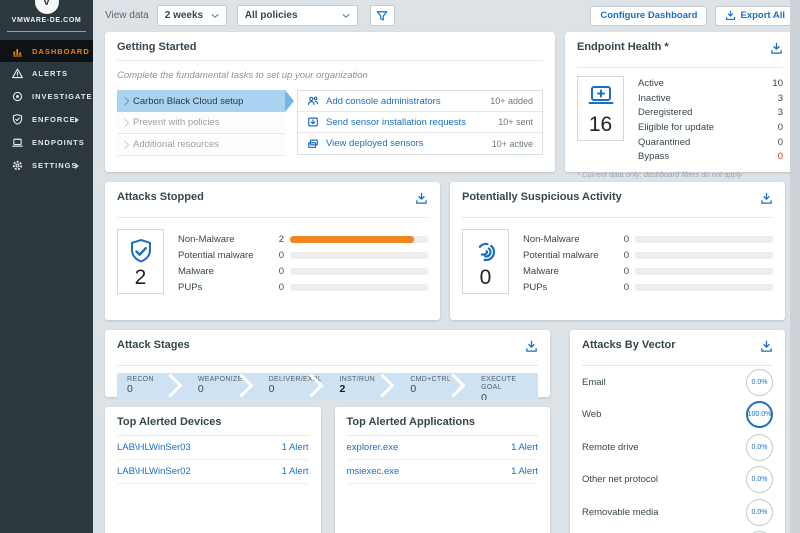  I want to click on time-range-select: 2 weeks, so click(191, 15).